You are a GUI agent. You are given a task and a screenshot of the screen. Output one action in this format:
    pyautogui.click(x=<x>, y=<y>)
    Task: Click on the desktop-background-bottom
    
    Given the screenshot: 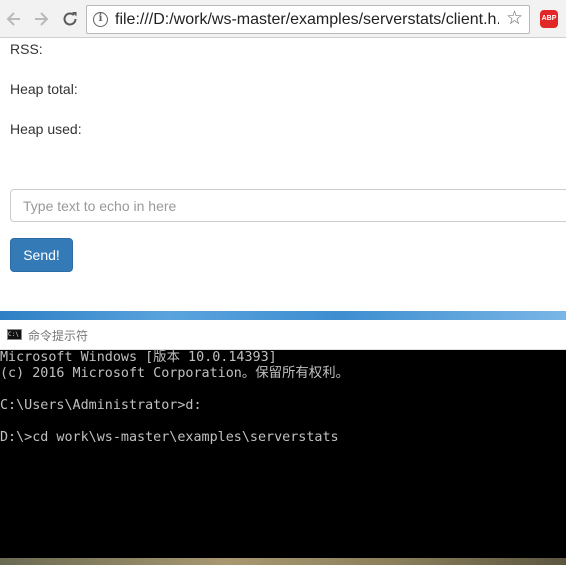 What is the action you would take?
    pyautogui.click(x=283, y=561)
    